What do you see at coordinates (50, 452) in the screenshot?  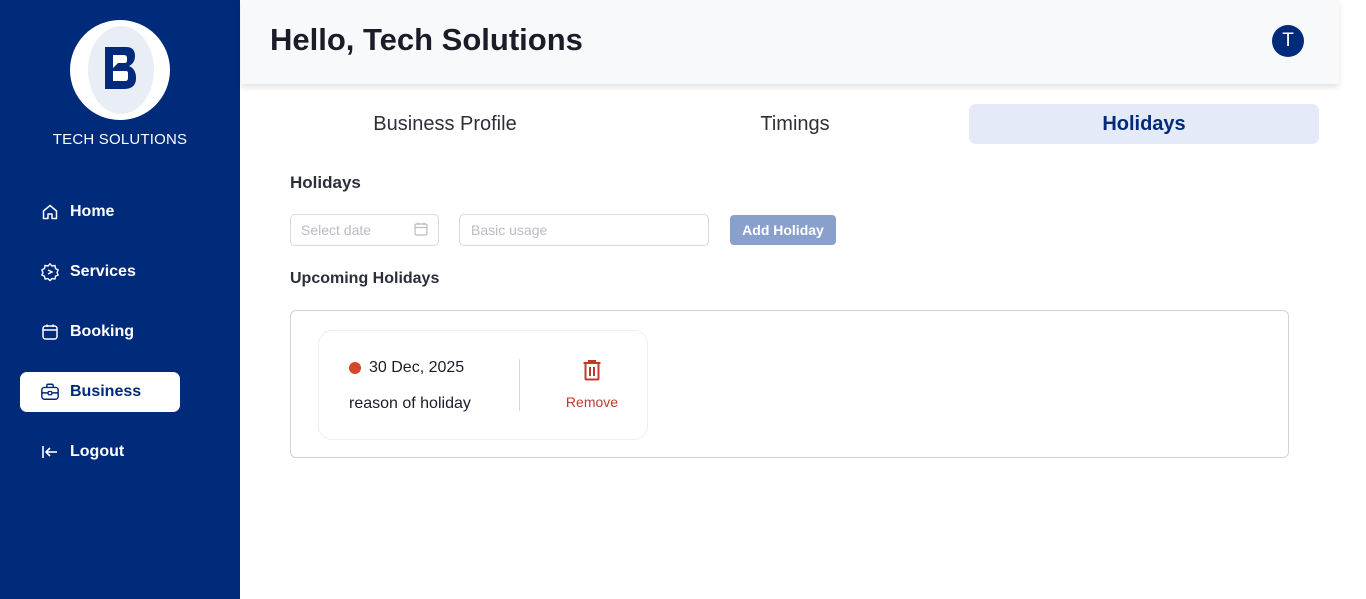 I see `logout-icon` at bounding box center [50, 452].